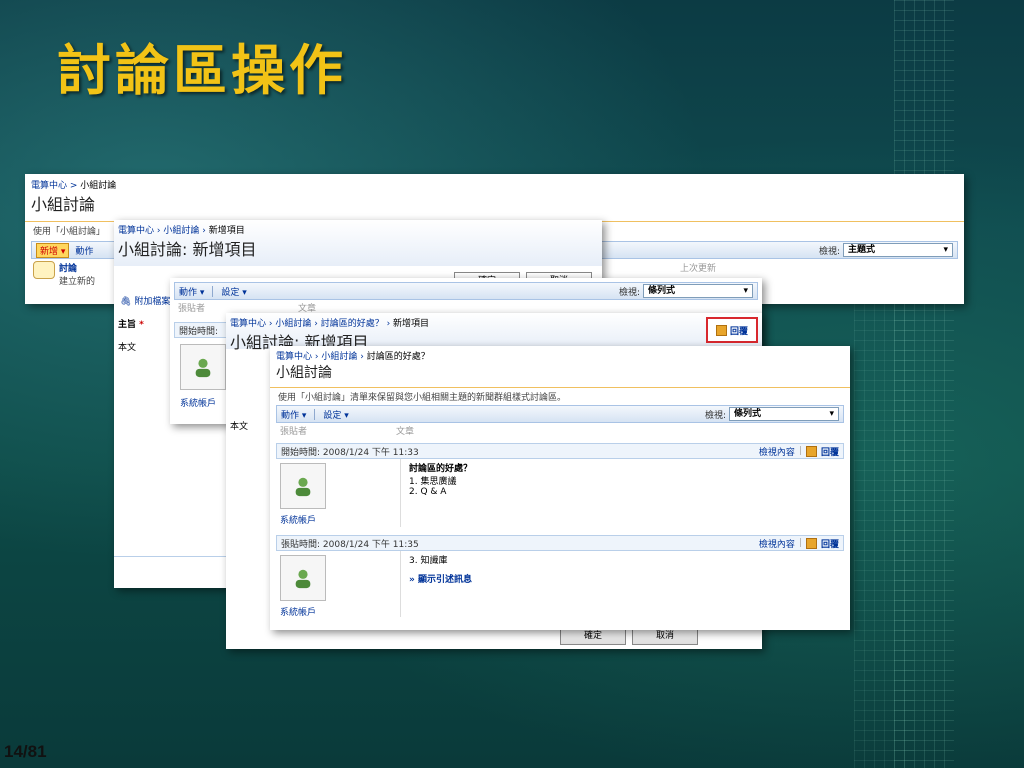  I want to click on breadcrumb: 電算中心 › 小組討論 › 討論區的好處？, so click(353, 357).